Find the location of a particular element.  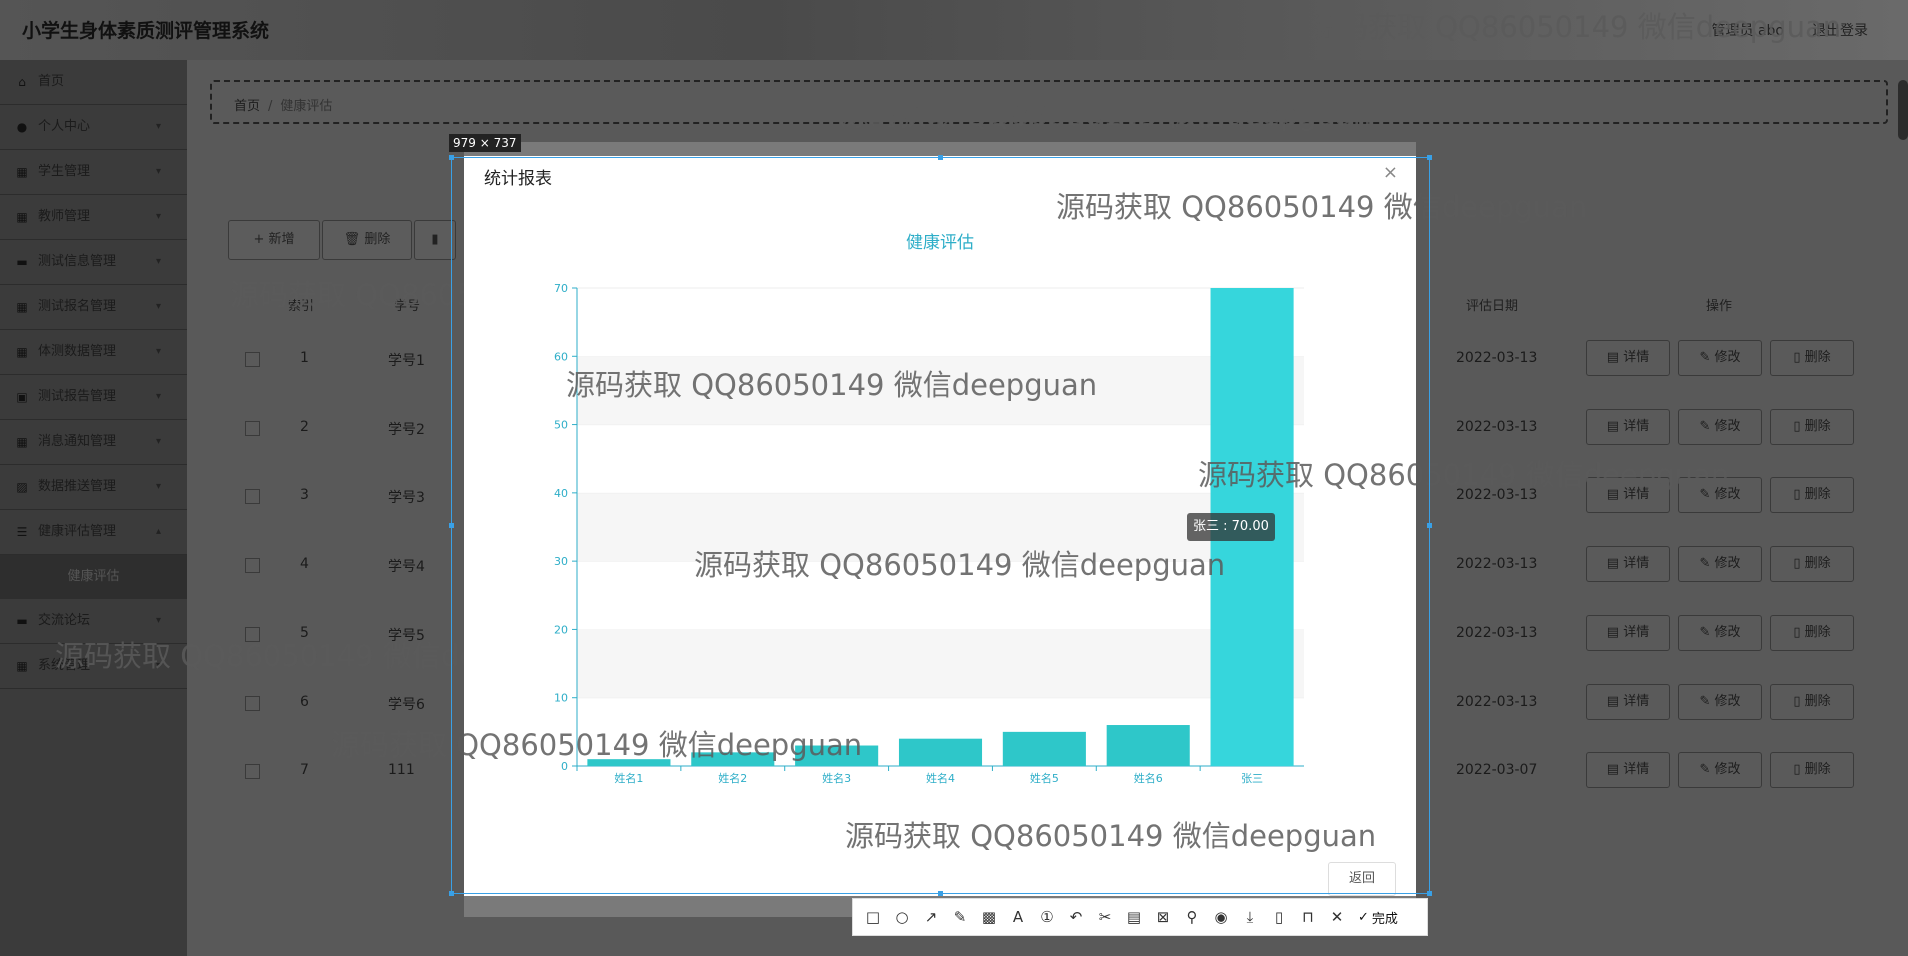

undo-icon: ↶ is located at coordinates (1076, 917).